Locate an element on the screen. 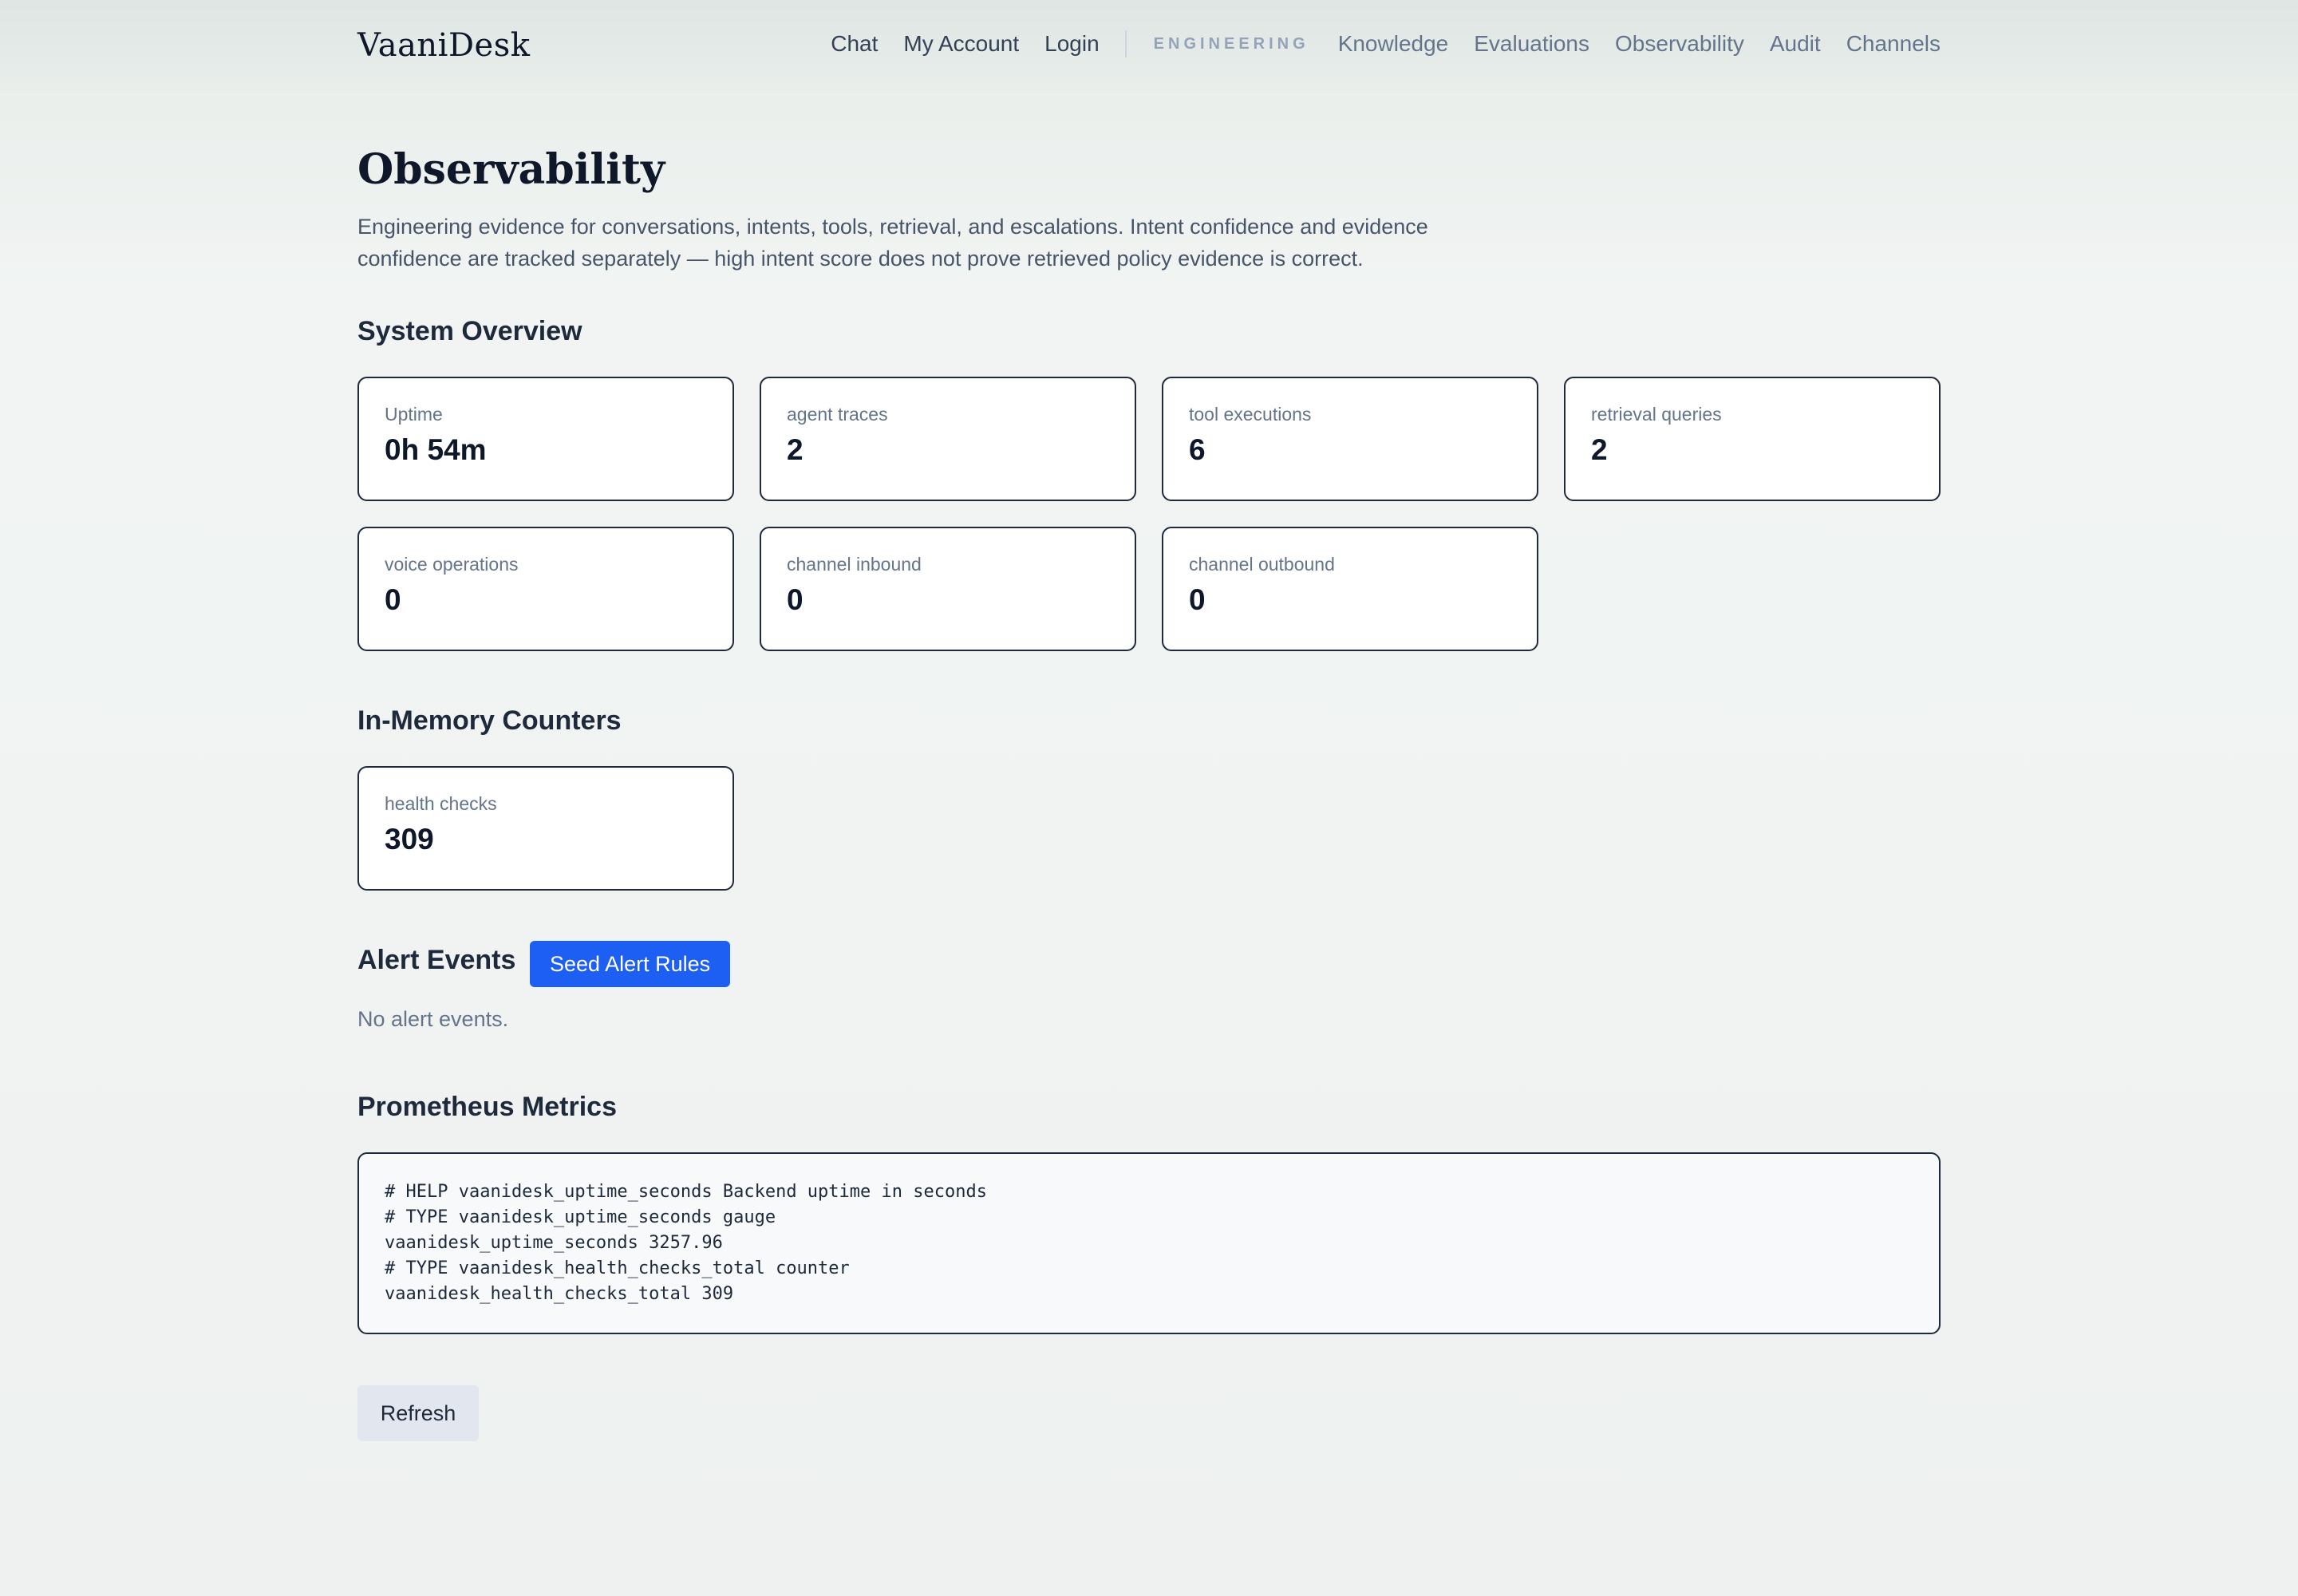  nav-knowledge: Knowledge is located at coordinates (1394, 44).